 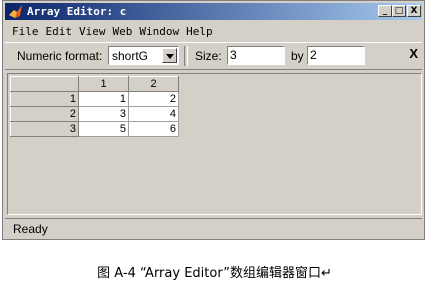 What do you see at coordinates (153, 99) in the screenshot?
I see `grid-cell: 2` at bounding box center [153, 99].